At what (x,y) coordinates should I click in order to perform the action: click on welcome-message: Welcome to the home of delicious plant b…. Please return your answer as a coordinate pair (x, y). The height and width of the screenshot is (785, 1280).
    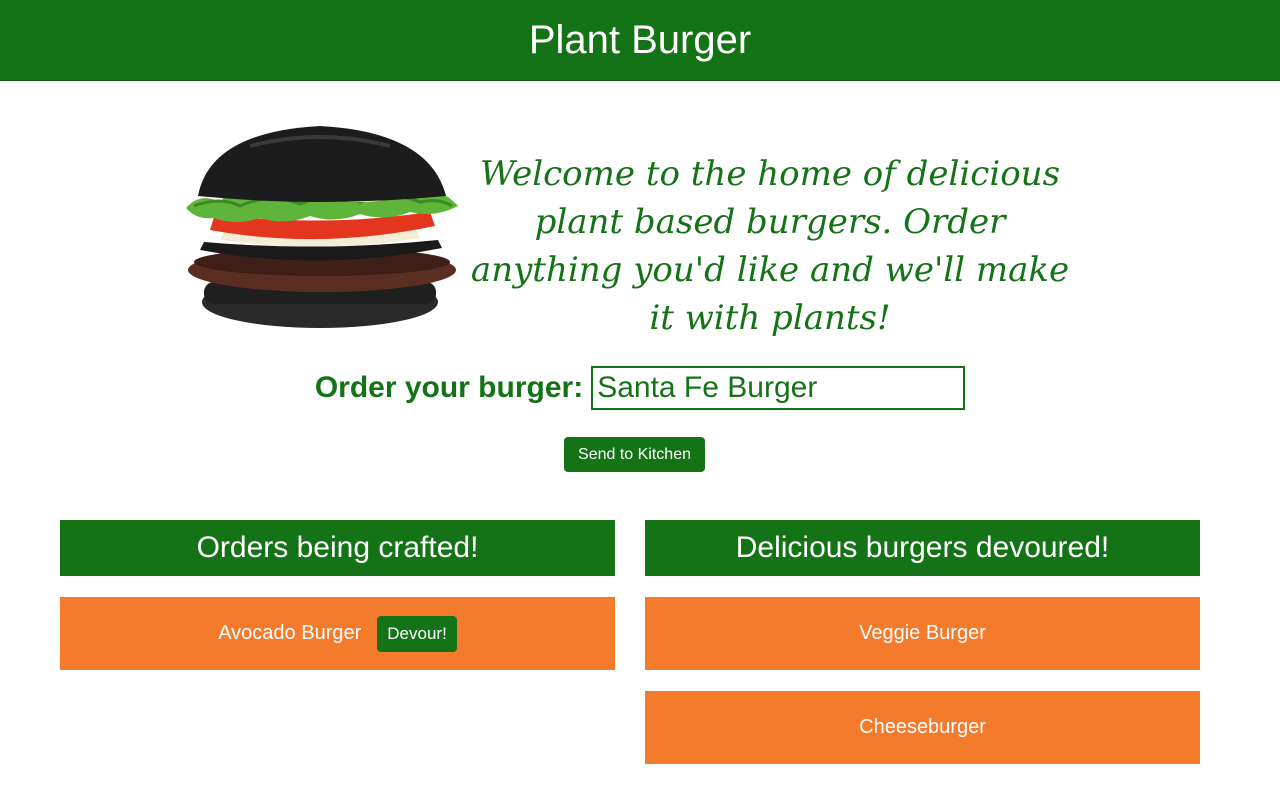
    Looking at the image, I should click on (770, 246).